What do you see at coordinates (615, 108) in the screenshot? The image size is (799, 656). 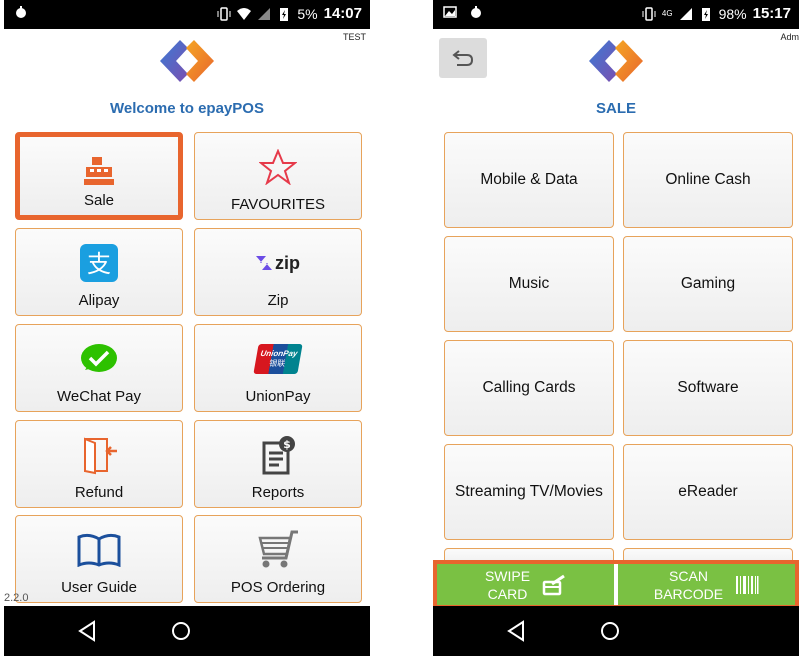 I see `page-title: SALE` at bounding box center [615, 108].